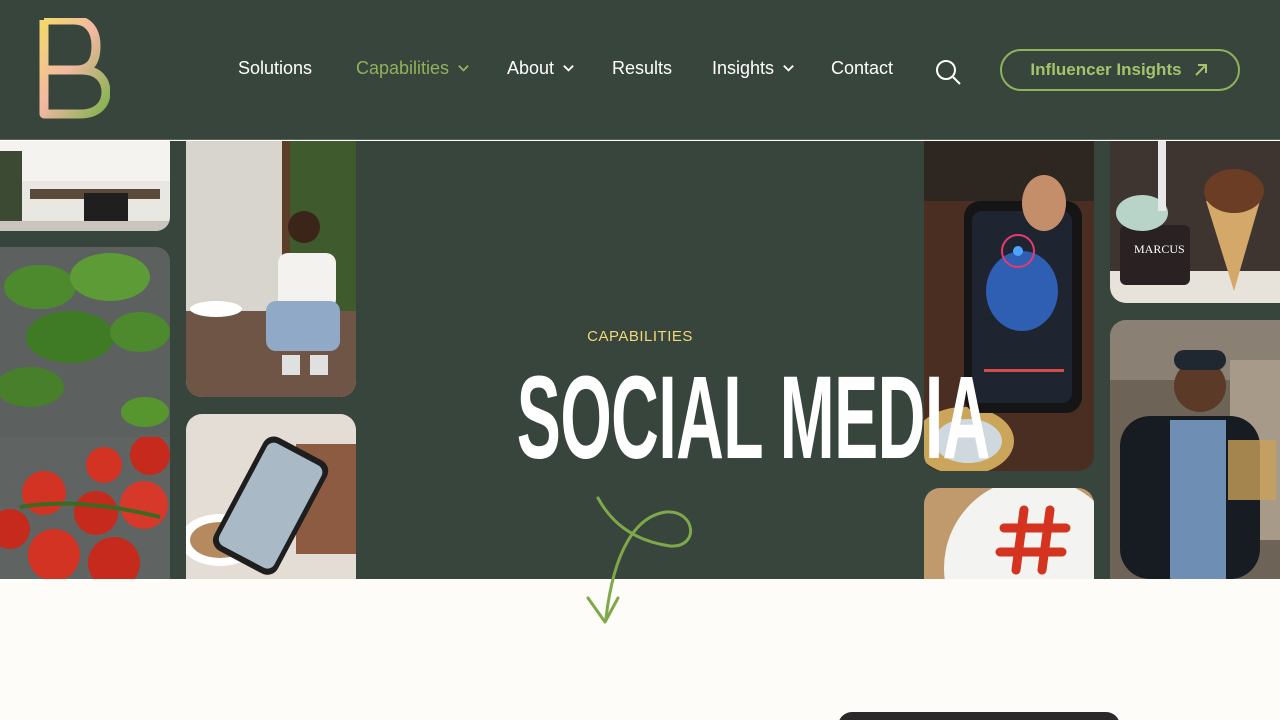 The width and height of the screenshot is (1280, 720). What do you see at coordinates (979, 716) in the screenshot?
I see `next-section-image` at bounding box center [979, 716].